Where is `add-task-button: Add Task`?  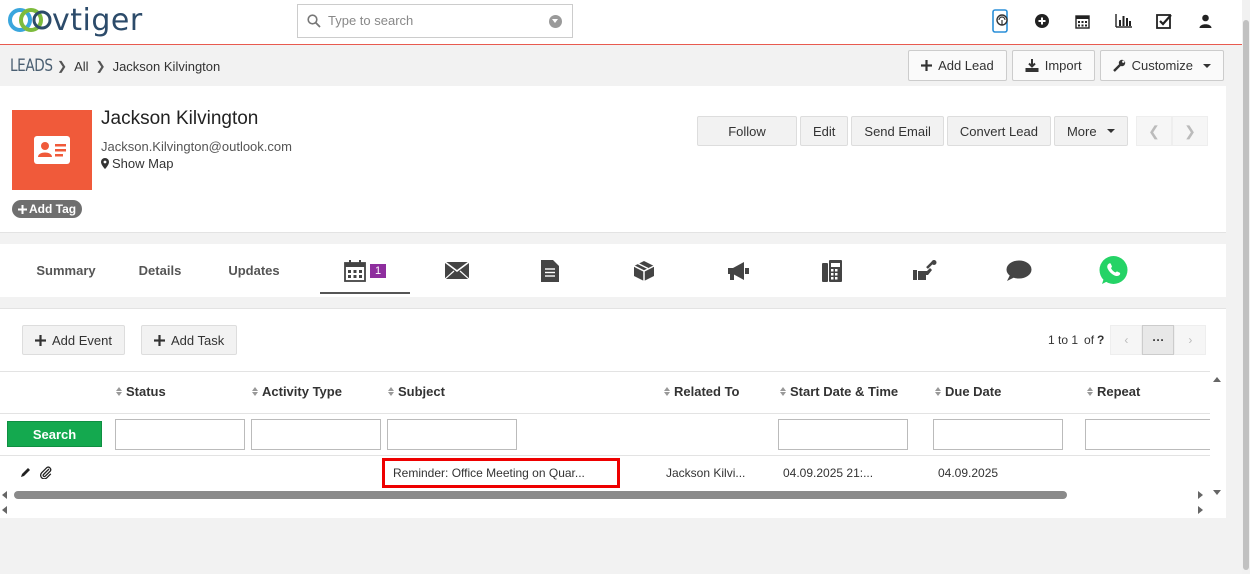
add-task-button: Add Task is located at coordinates (189, 340).